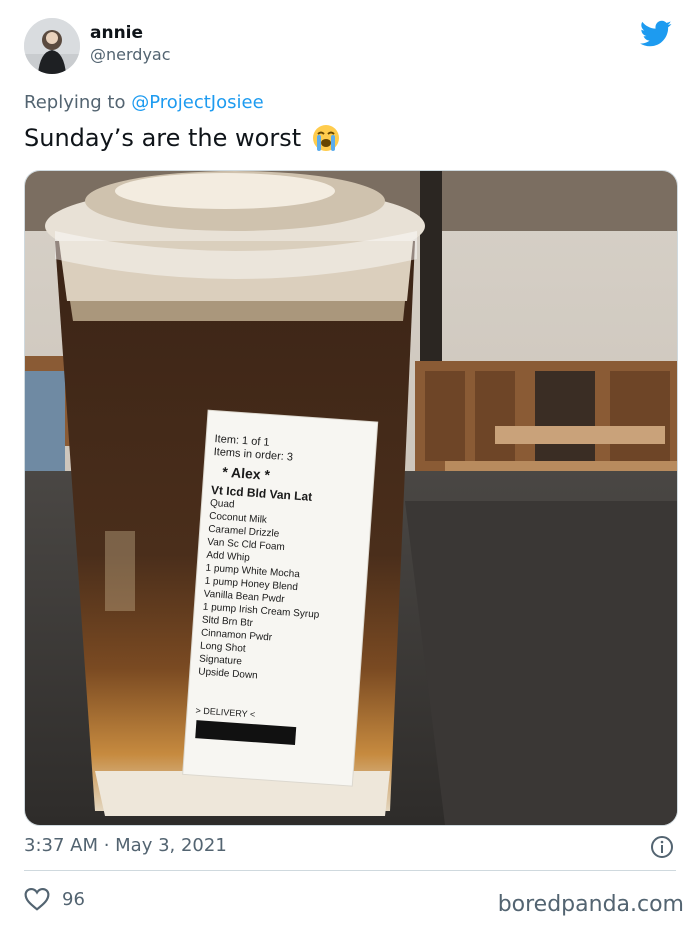  I want to click on avatar-image, so click(52, 46).